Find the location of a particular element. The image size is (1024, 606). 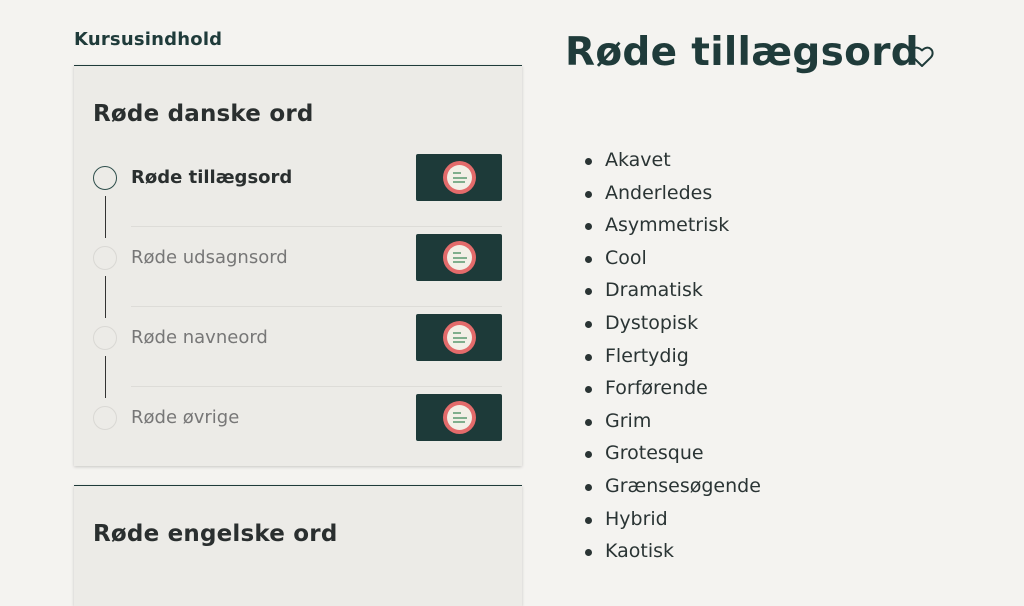

list-item: Kaotisk is located at coordinates (673, 551).